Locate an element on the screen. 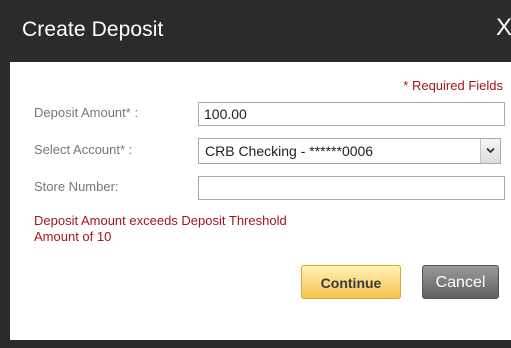 Image resolution: width=511 pixels, height=348 pixels. dialog-title: Create Deposit is located at coordinates (93, 29).